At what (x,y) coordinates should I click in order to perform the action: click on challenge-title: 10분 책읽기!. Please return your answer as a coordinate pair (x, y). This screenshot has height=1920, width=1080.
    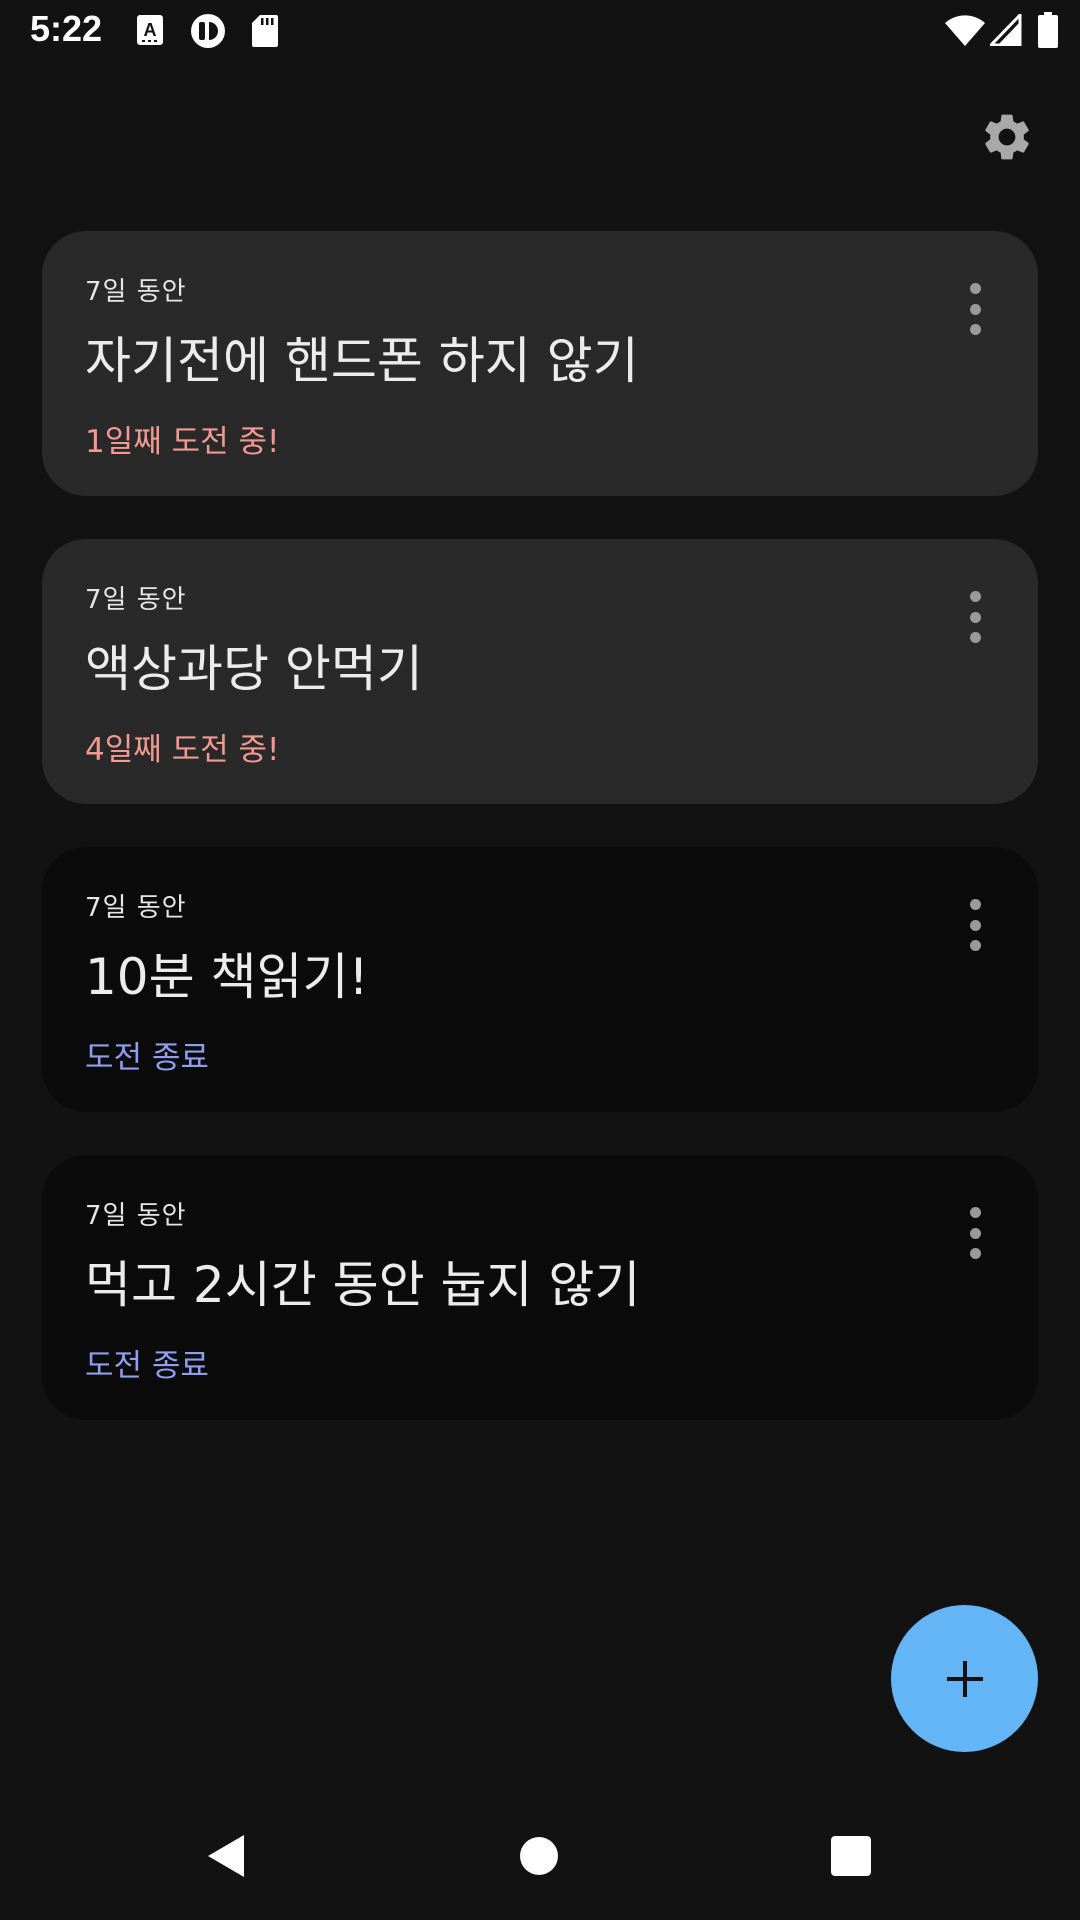
    Looking at the image, I should click on (227, 977).